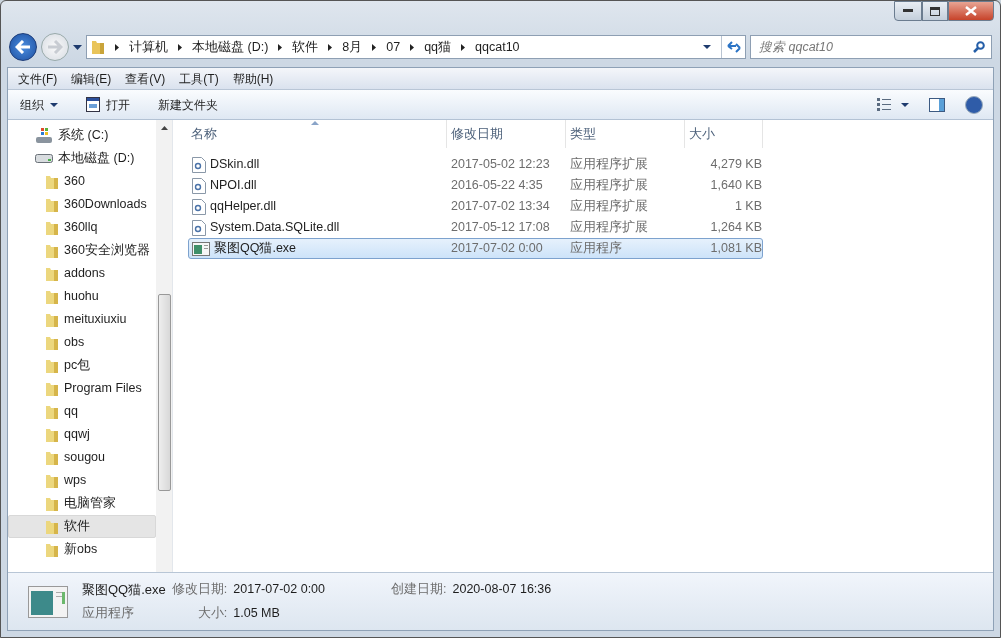  What do you see at coordinates (305, 47) in the screenshot?
I see `breadcrumb: 软件` at bounding box center [305, 47].